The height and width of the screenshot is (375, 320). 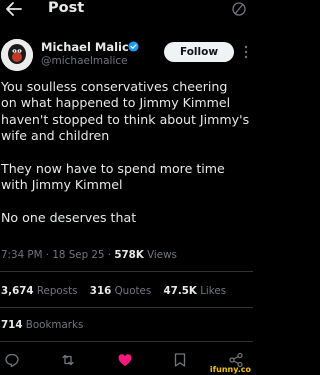 I want to click on tweet-paragraph: No one deserves that, so click(x=126, y=218).